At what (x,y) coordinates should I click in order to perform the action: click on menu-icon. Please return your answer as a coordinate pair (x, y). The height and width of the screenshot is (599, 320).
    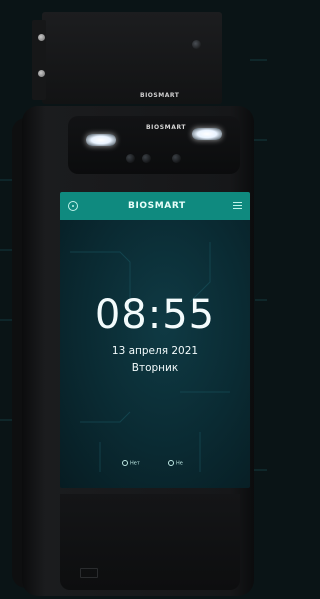
    Looking at the image, I should click on (237, 205).